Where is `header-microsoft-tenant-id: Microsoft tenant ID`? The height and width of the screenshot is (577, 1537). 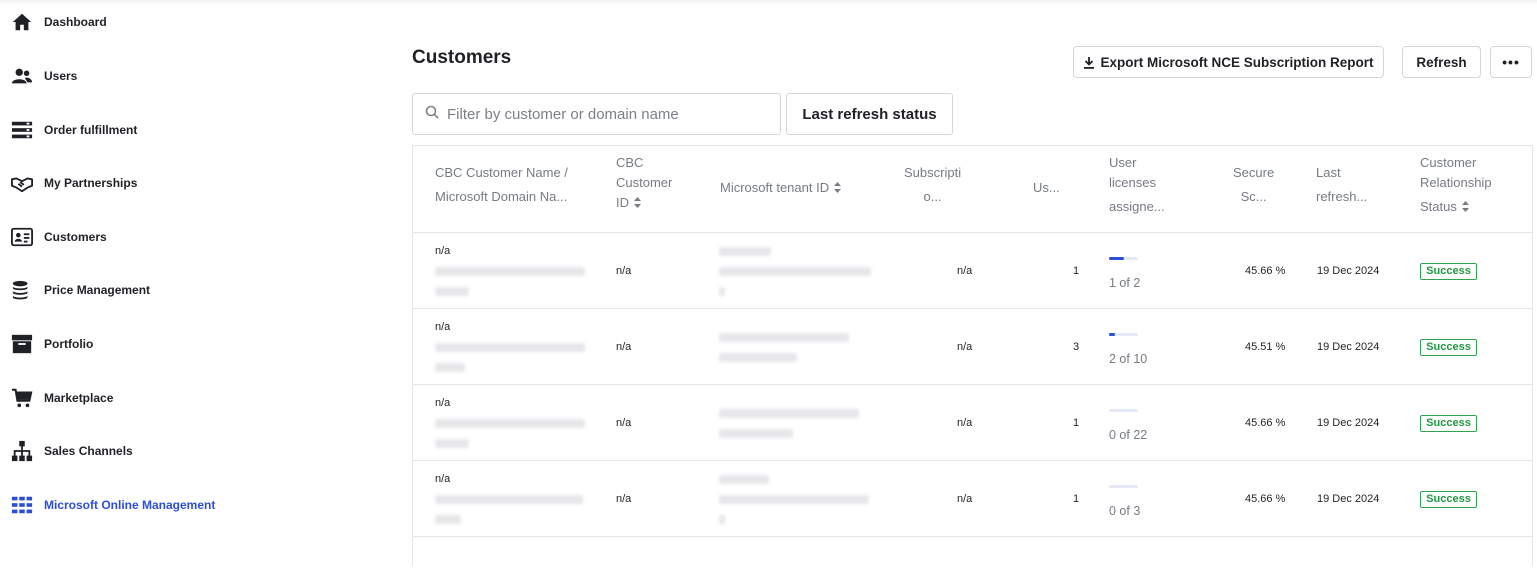 header-microsoft-tenant-id: Microsoft tenant ID is located at coordinates (781, 188).